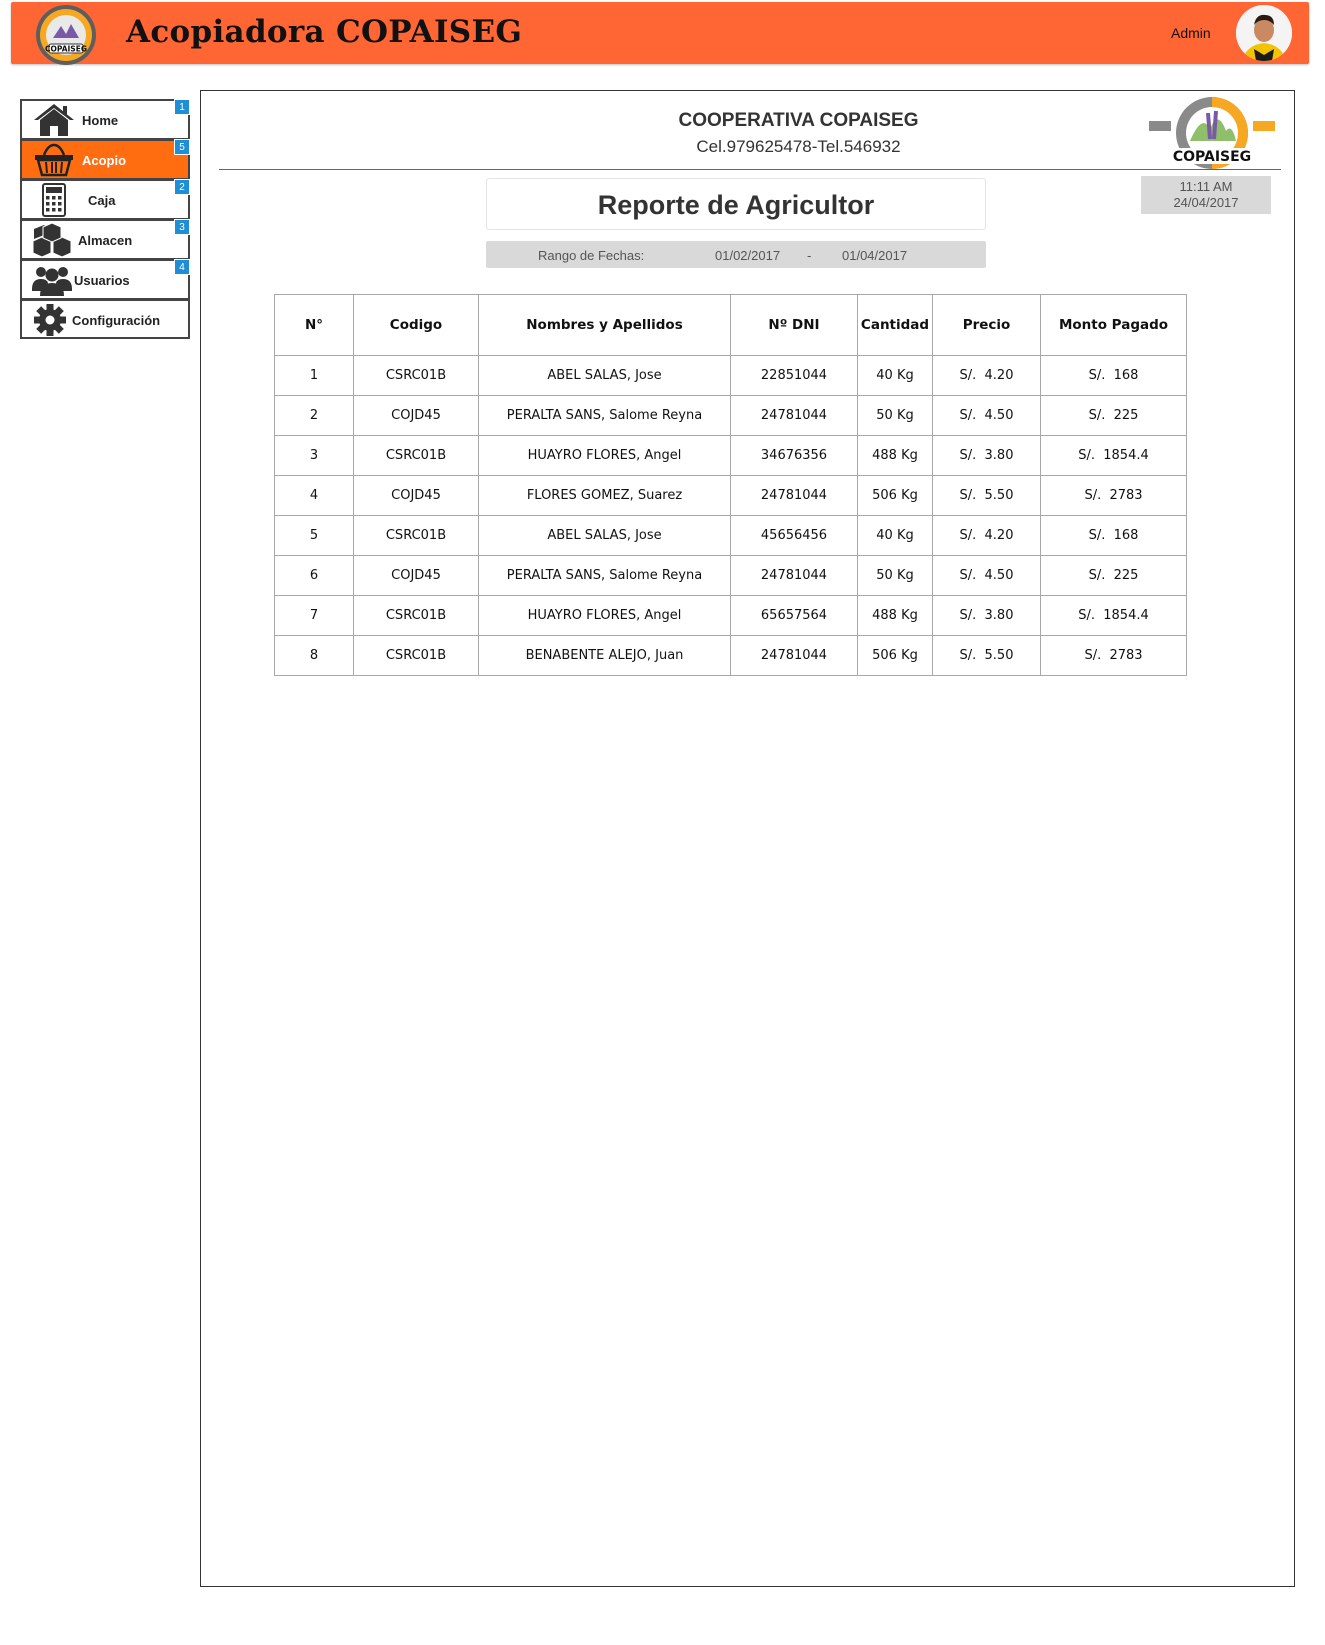  I want to click on user-name: Admin, so click(1191, 33).